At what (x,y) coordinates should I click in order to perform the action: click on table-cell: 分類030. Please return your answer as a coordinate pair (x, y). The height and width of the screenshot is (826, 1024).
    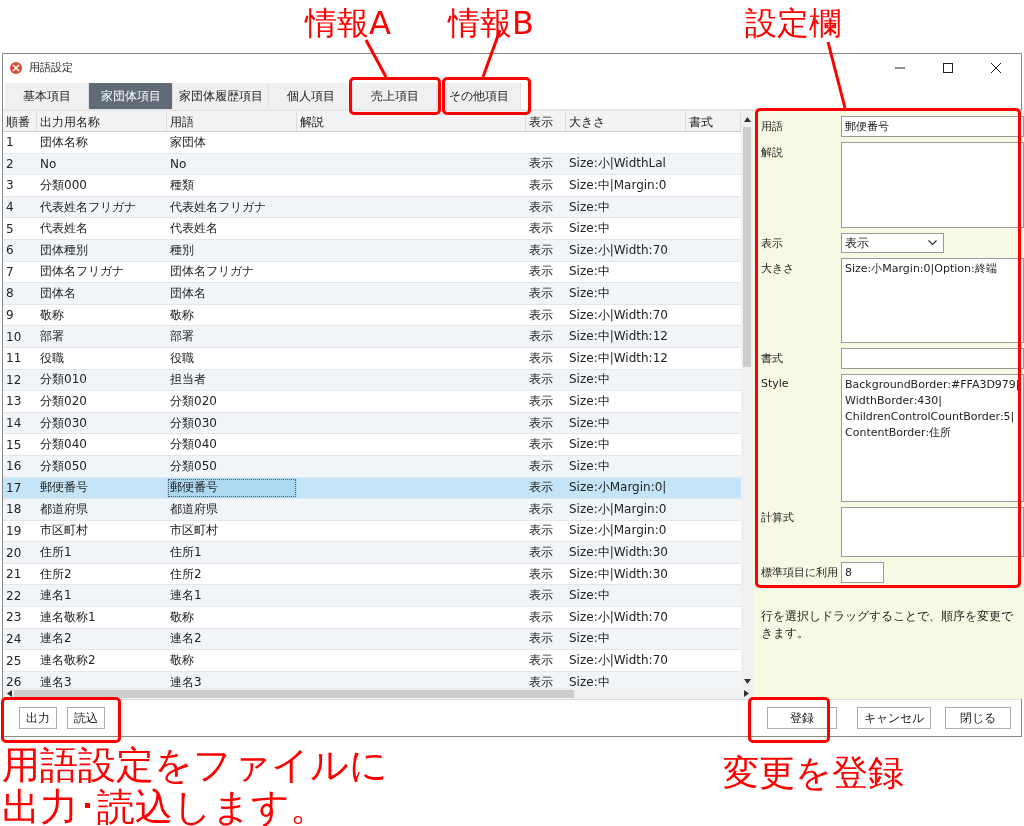
    Looking at the image, I should click on (193, 423).